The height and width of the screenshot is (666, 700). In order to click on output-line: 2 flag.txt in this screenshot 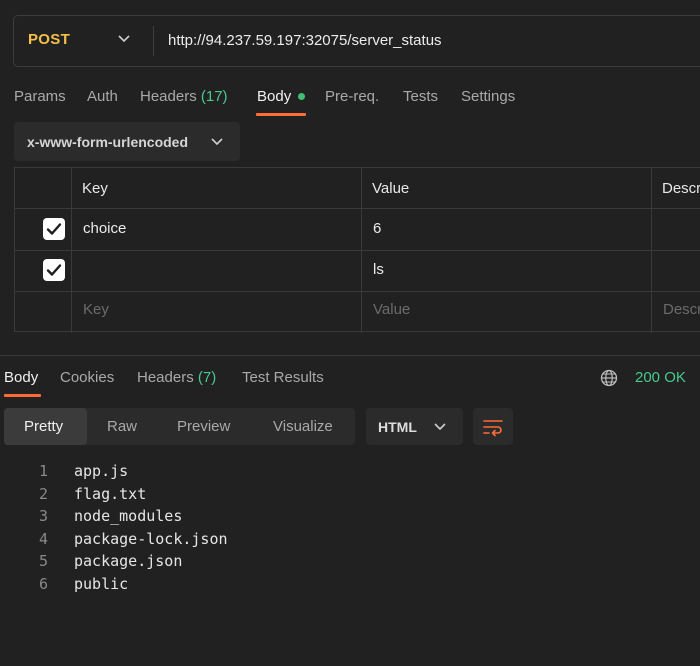, I will do `click(350, 496)`.